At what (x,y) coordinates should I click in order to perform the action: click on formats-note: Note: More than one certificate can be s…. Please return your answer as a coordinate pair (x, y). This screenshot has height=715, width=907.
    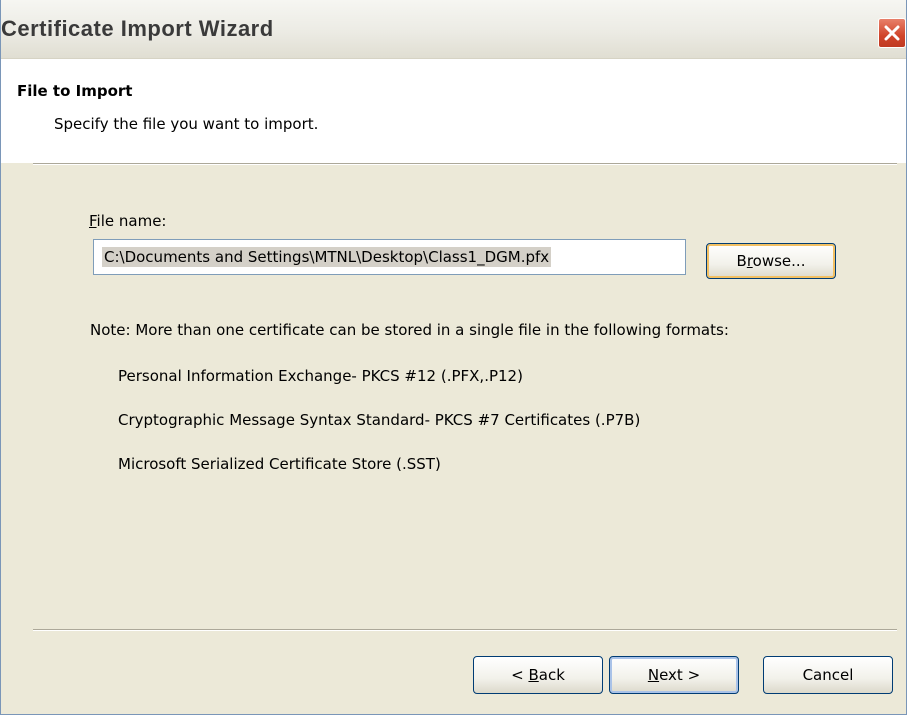
    Looking at the image, I should click on (409, 330).